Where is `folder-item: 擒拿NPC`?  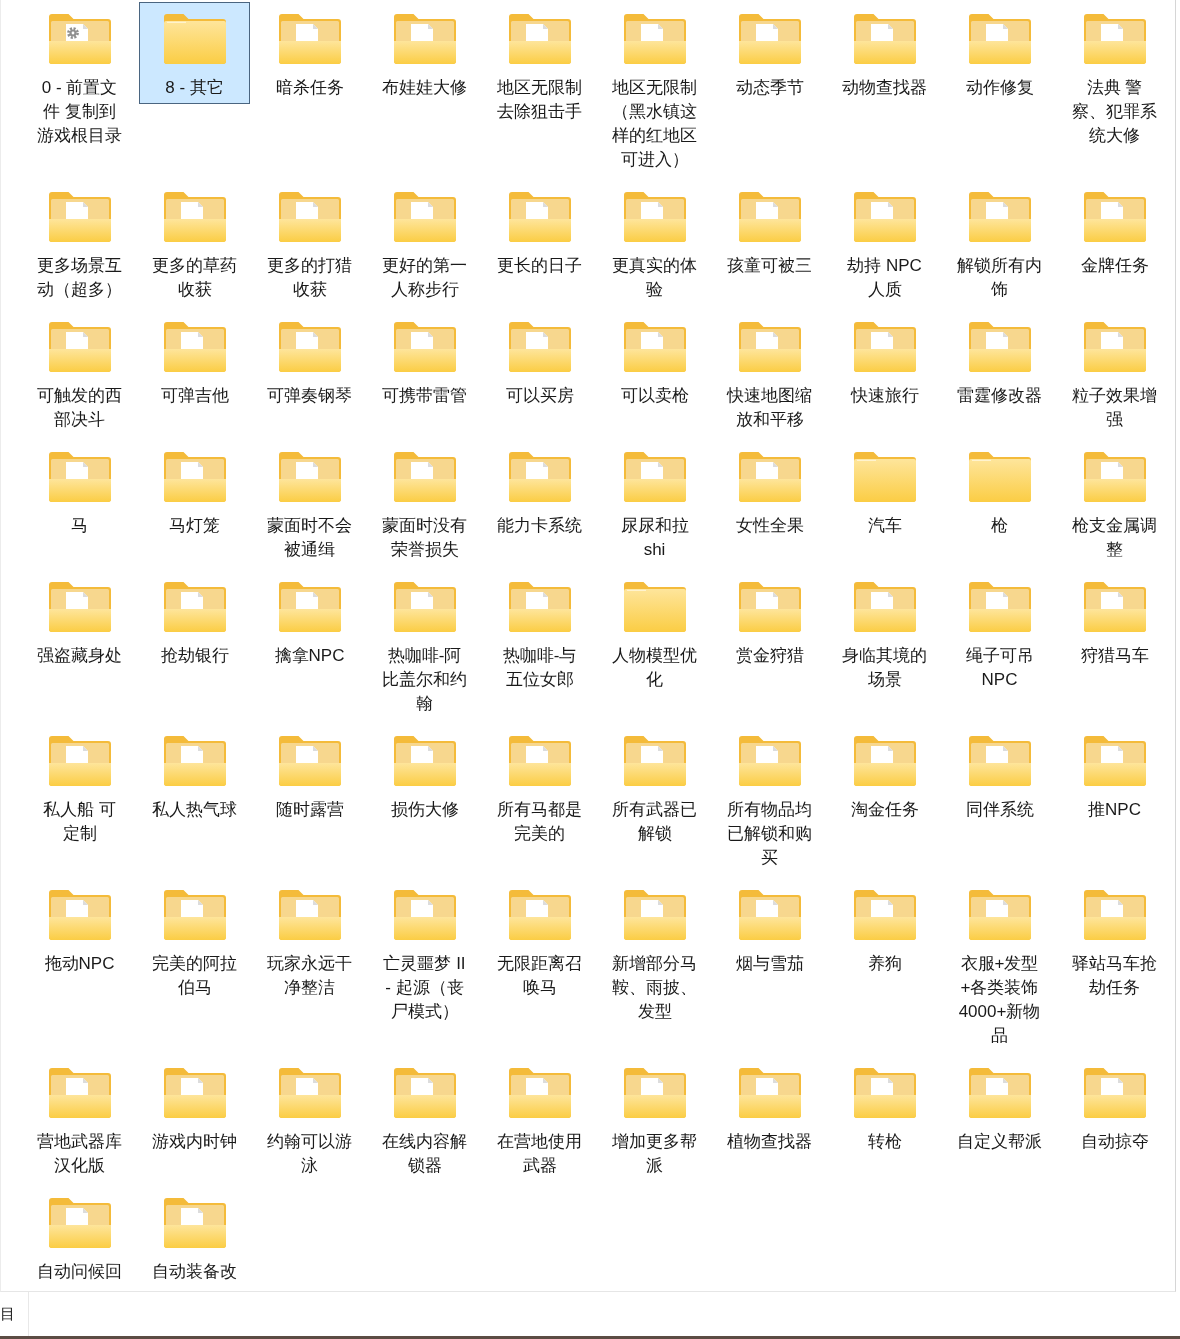 folder-item: 擒拿NPC is located at coordinates (309, 621).